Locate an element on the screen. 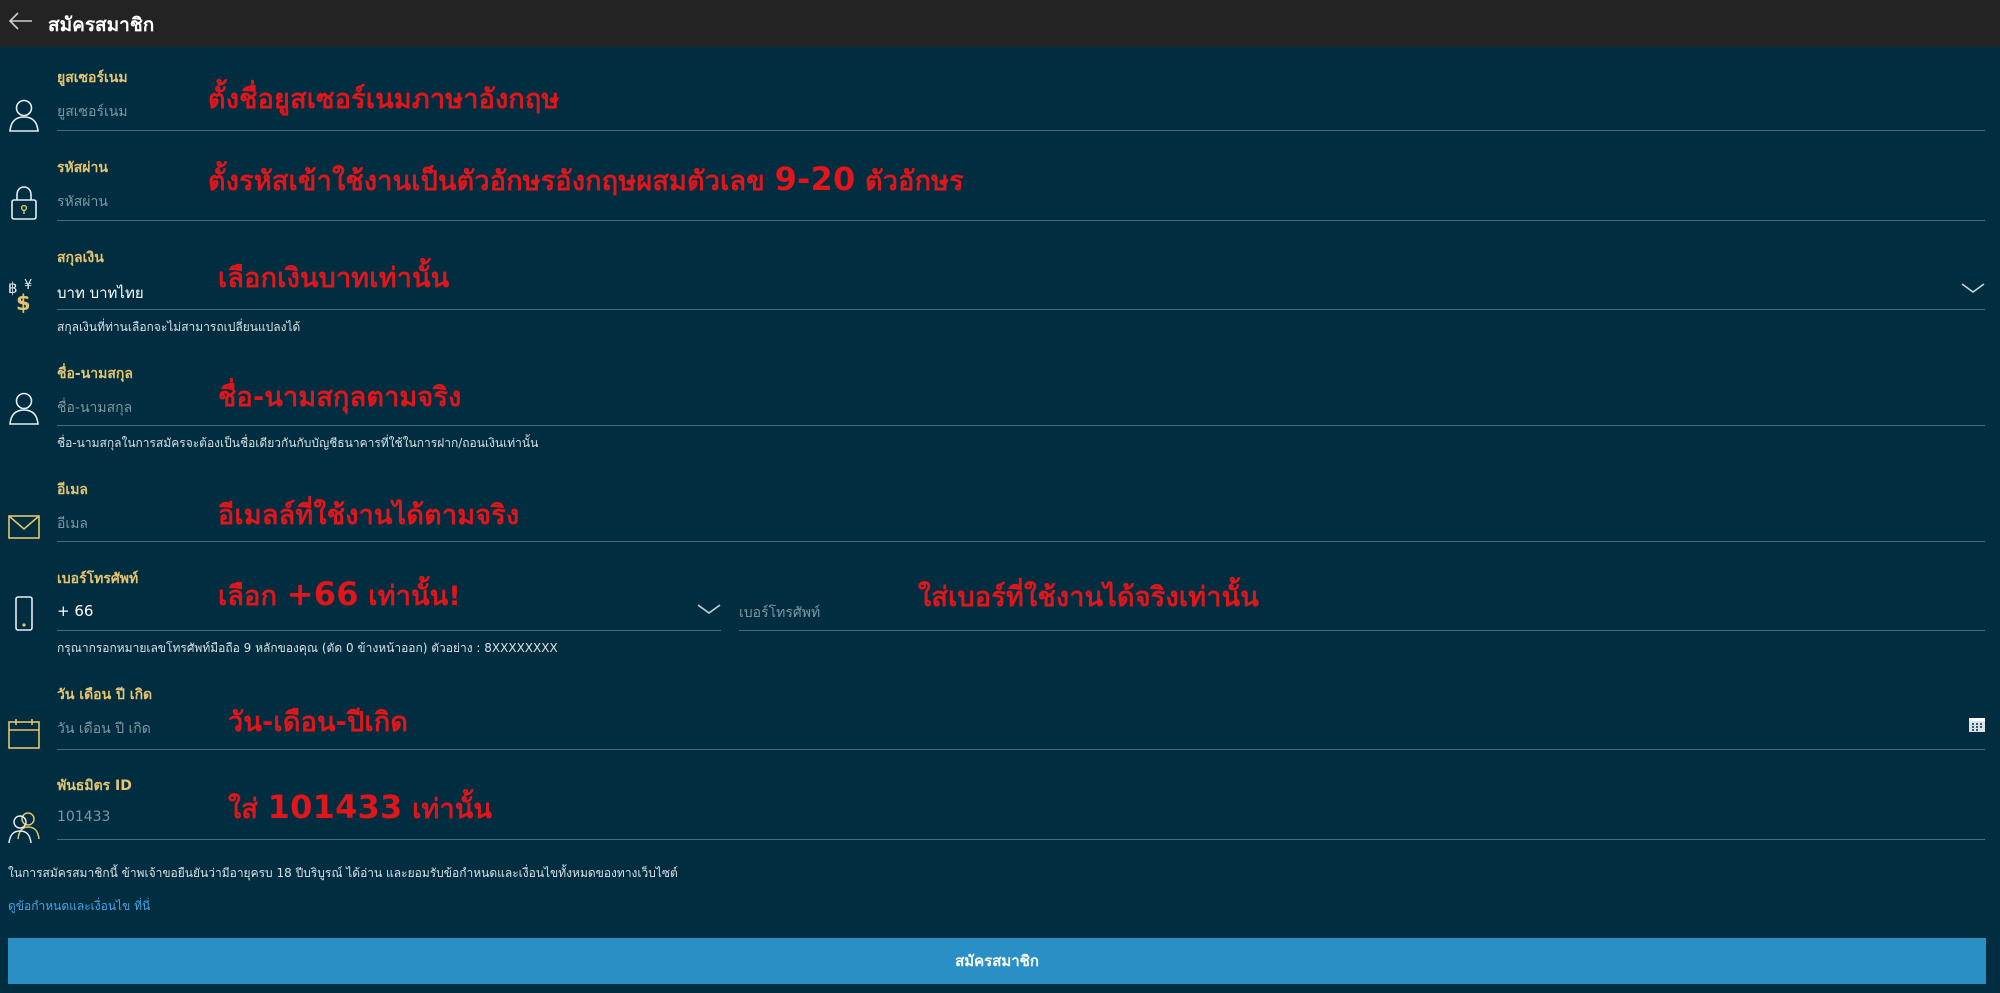 This screenshot has width=2000, height=993. username-annotation: ตั้งชื่อยูสเซอร์เนมภาษาอังกฤษ is located at coordinates (384, 99).